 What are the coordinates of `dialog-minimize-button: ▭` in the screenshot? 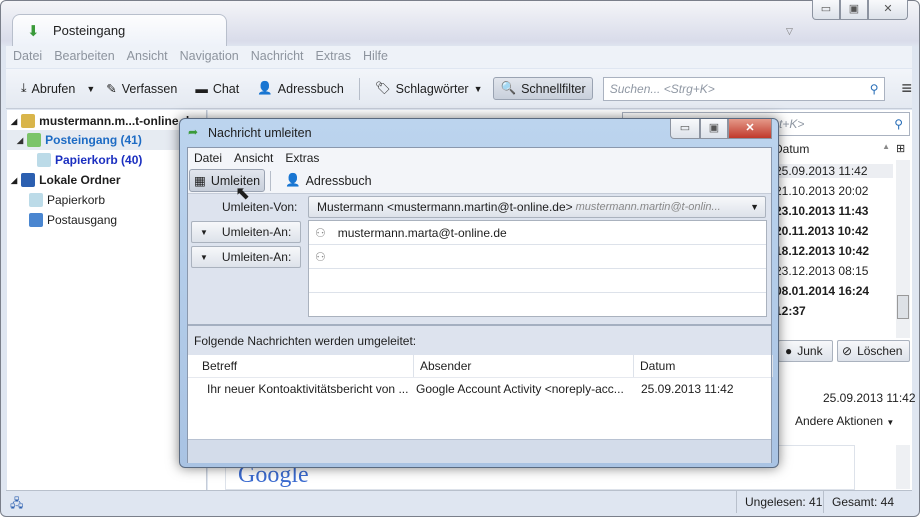 It's located at (685, 129).